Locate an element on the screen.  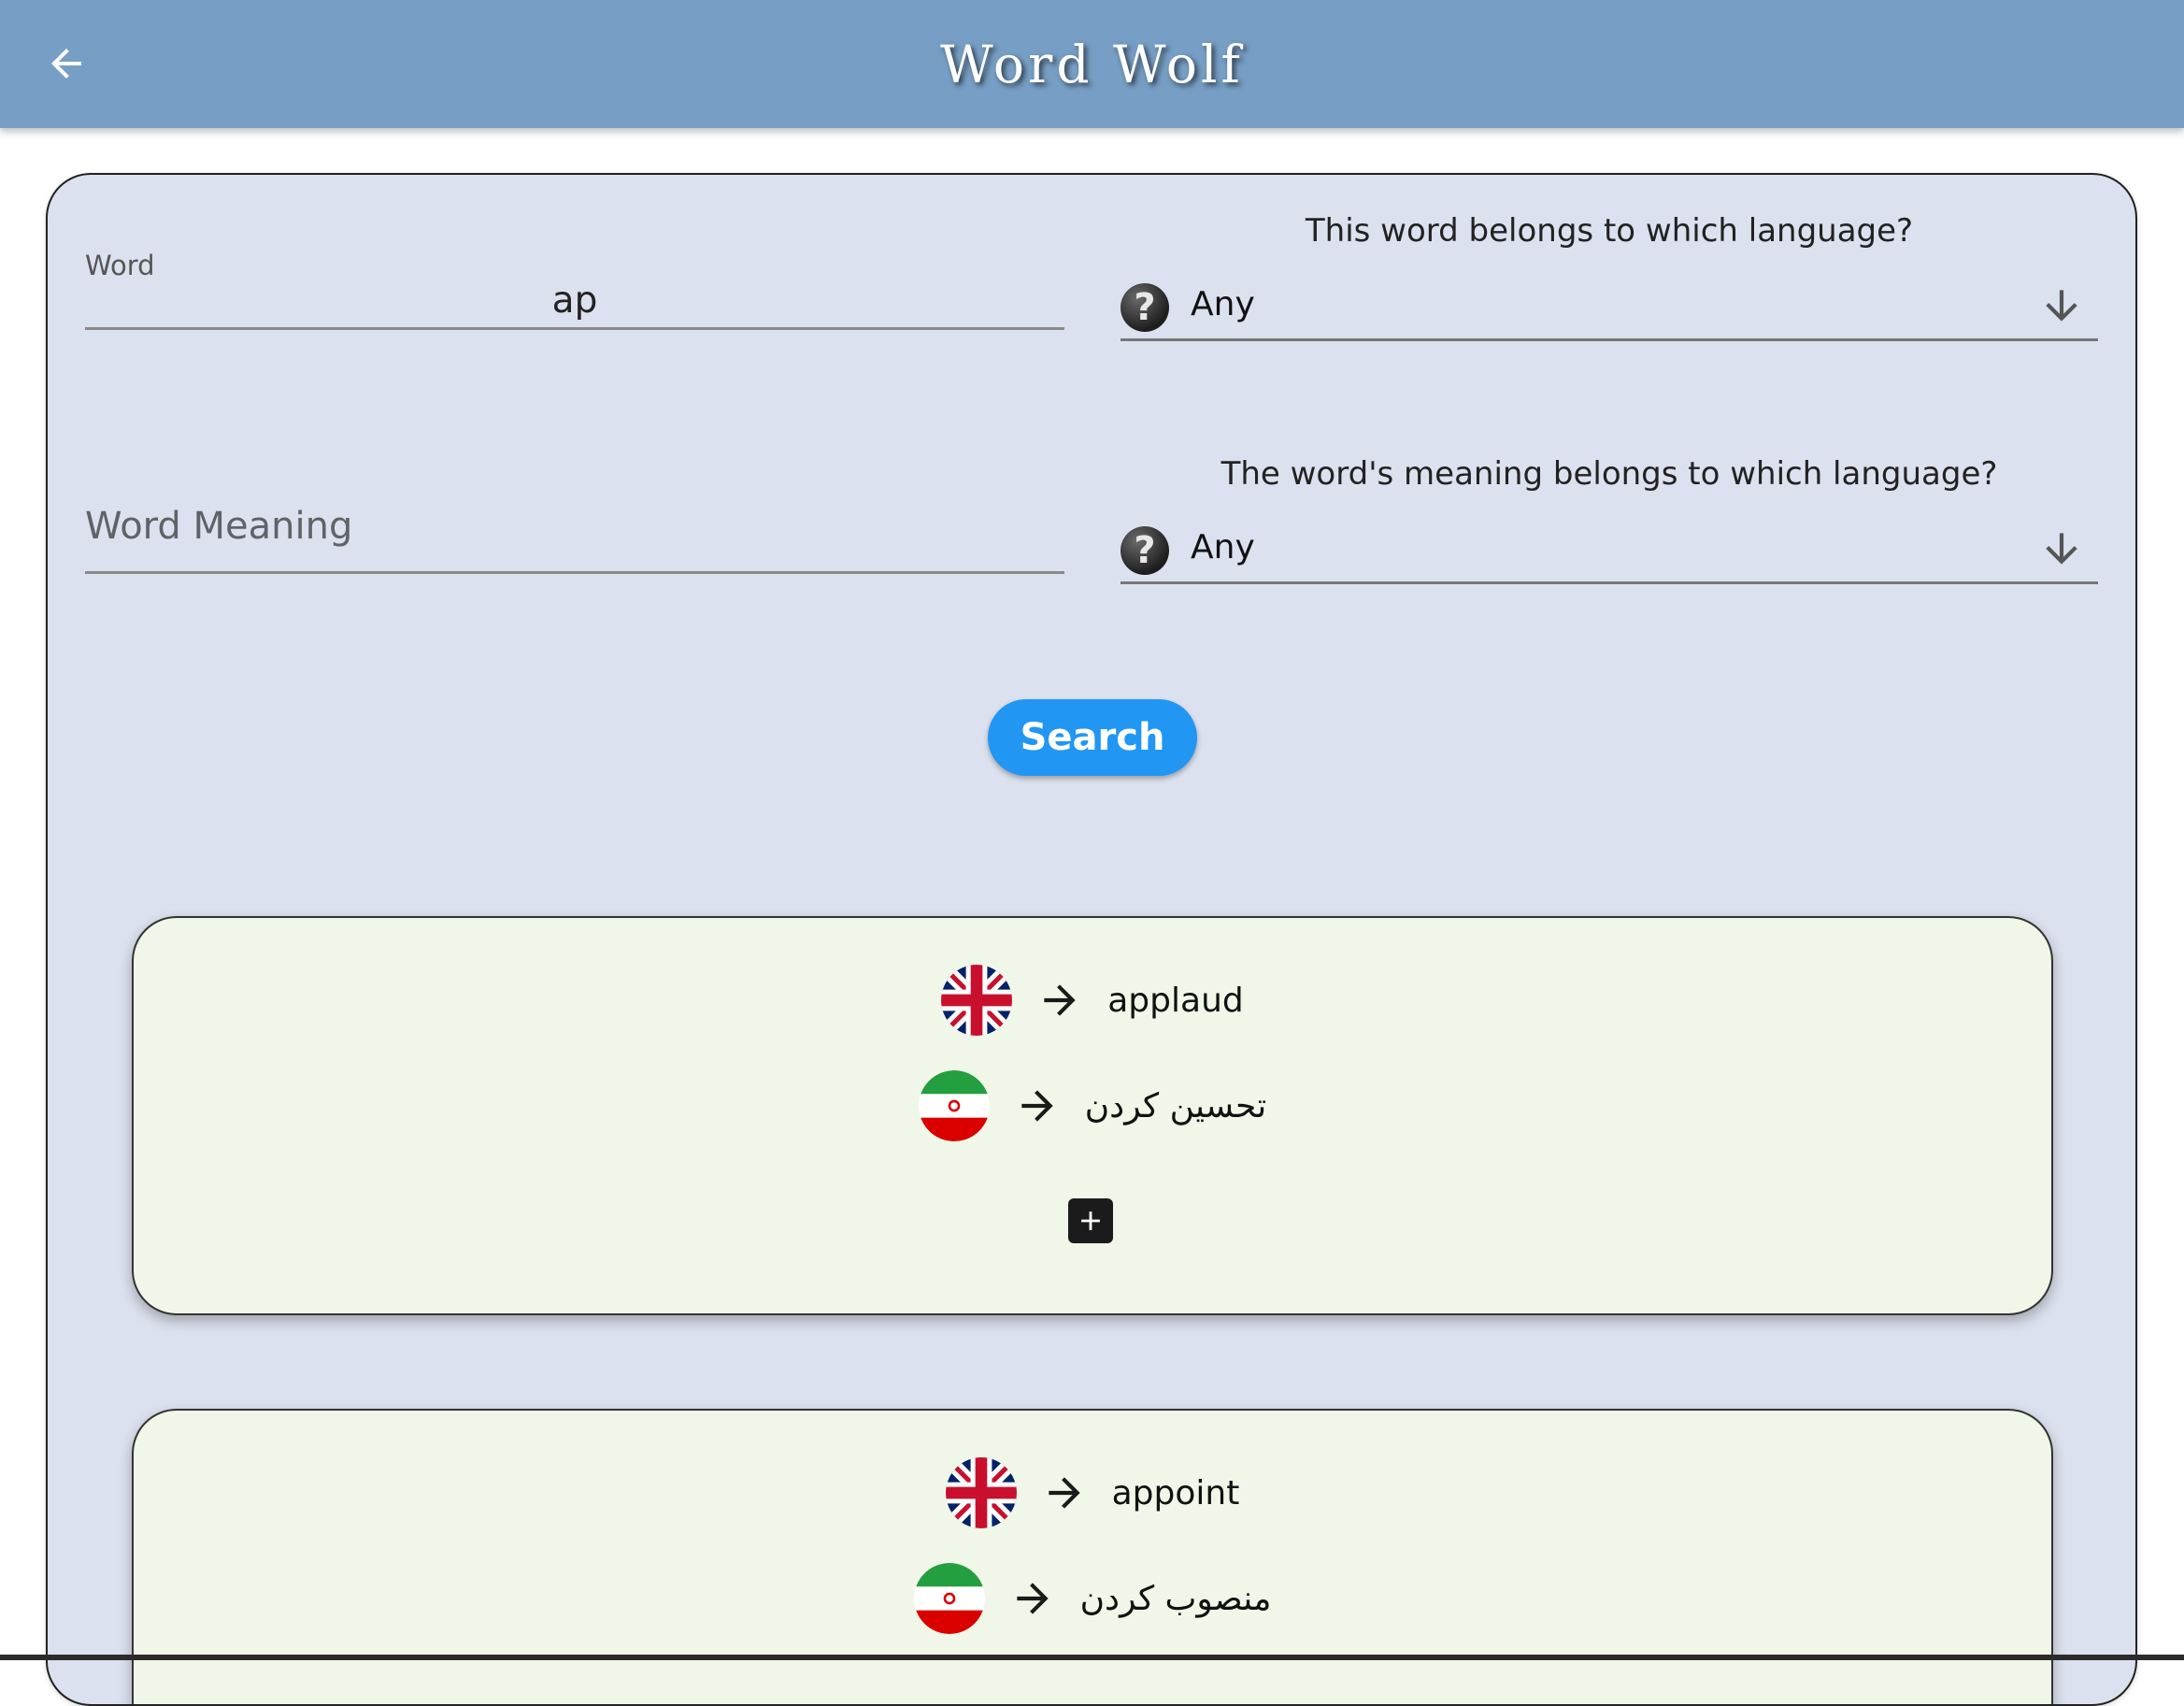
word-meaning-placeholder: Word Meaning is located at coordinates (219, 526).